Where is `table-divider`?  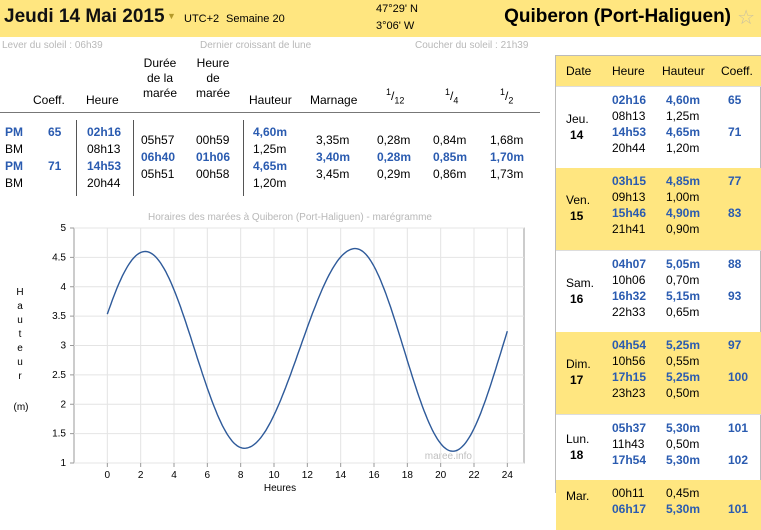
table-divider is located at coordinates (270, 112).